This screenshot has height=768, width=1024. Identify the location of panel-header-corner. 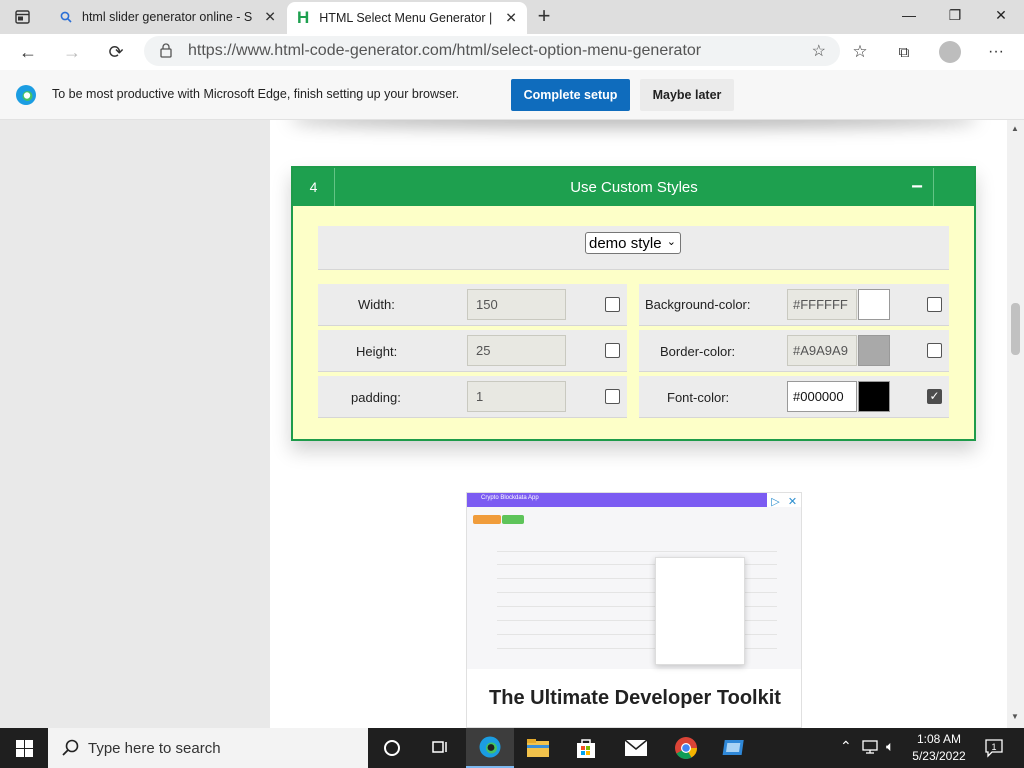
(953, 187).